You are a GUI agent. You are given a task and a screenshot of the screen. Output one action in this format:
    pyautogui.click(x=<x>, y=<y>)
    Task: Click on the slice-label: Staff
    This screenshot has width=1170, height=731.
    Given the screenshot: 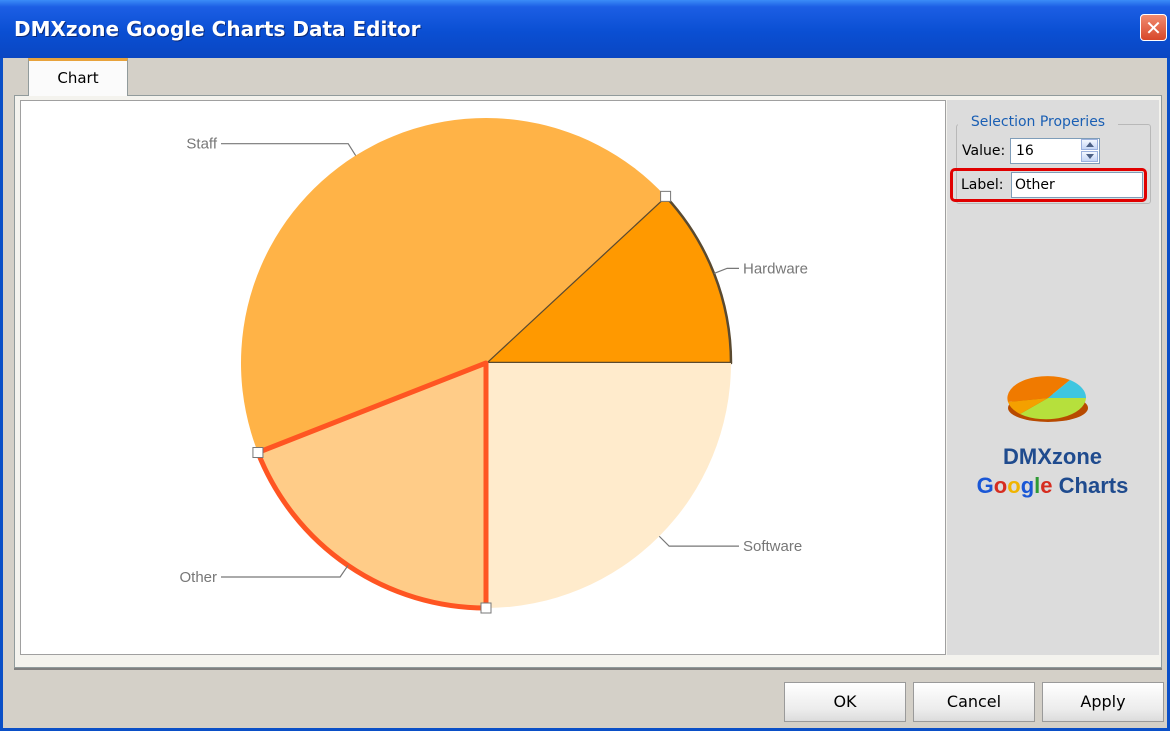 What is the action you would take?
    pyautogui.click(x=201, y=144)
    